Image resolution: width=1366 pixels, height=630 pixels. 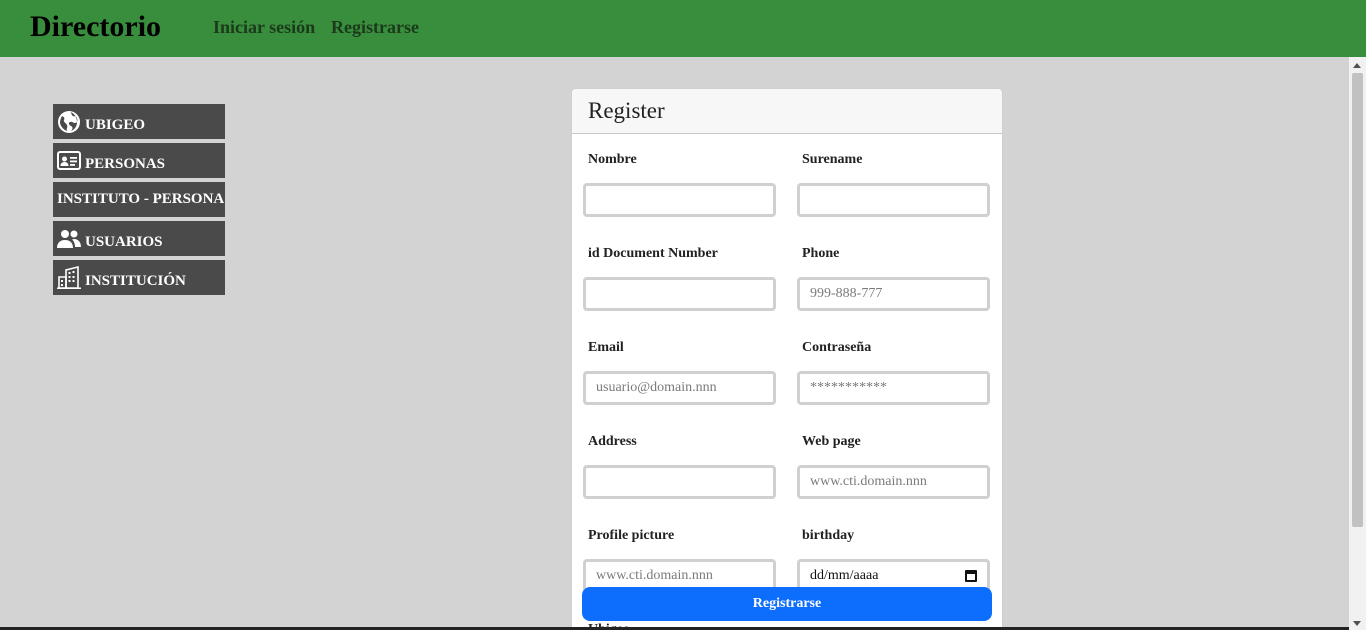 I want to click on scroll-down-icon, so click(x=1357, y=623).